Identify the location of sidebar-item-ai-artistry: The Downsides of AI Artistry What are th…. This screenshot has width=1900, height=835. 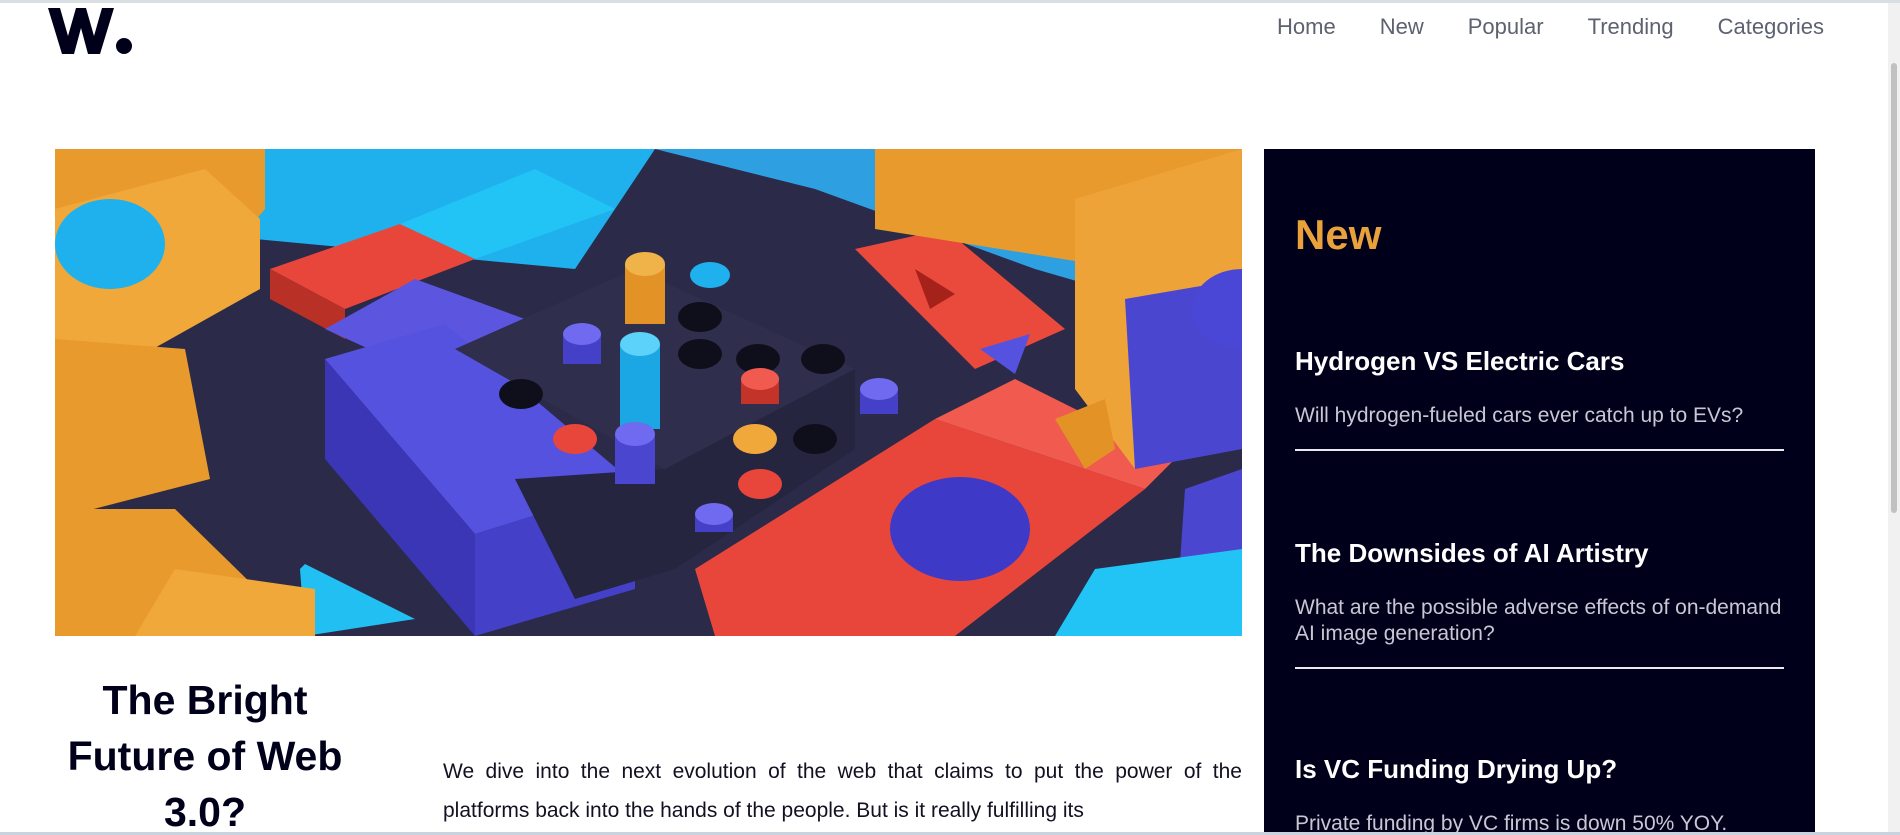
(1539, 603).